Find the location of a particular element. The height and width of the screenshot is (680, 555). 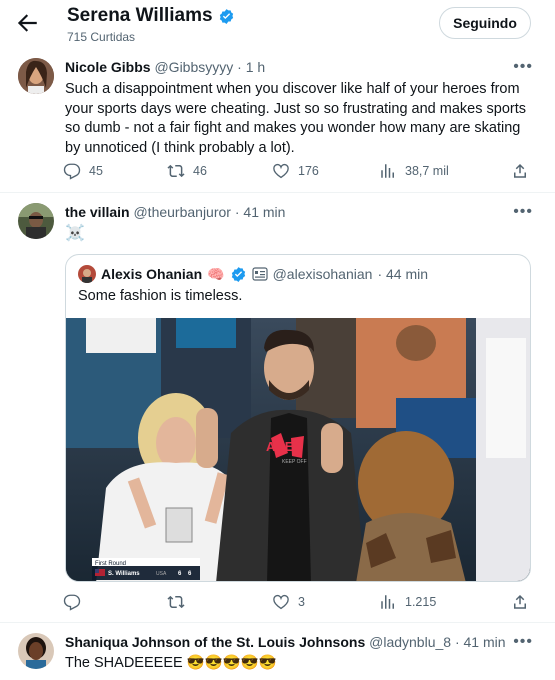

scoreboard-country: USA is located at coordinates (161, 574).